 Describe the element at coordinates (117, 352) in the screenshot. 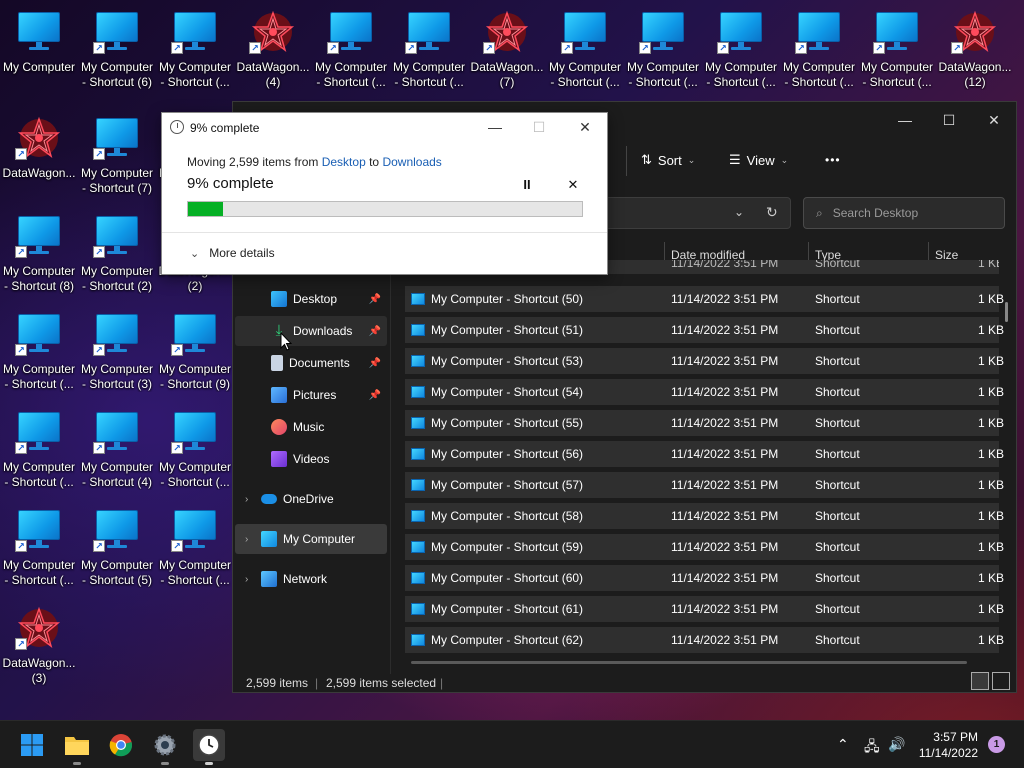

I see `desktop-shortcut: ↗ My Computer - Shortcut (3)` at that location.